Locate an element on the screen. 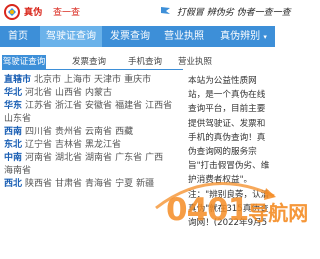 The width and height of the screenshot is (320, 259). nav-invoice: 发票查询 is located at coordinates (130, 36).